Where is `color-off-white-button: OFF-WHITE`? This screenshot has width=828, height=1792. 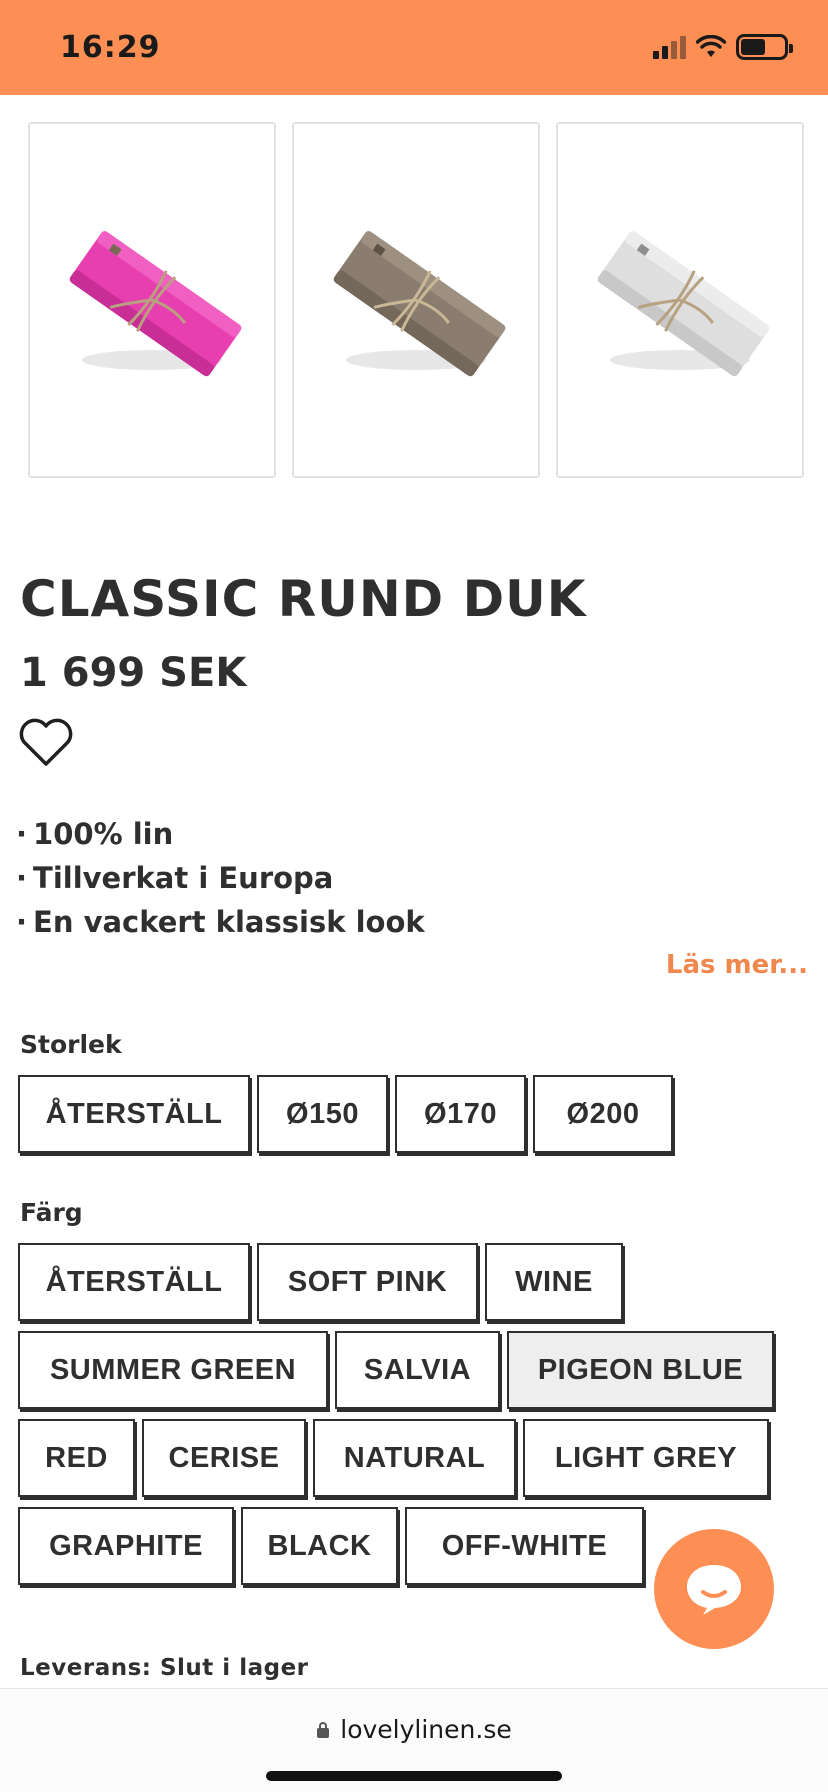
color-off-white-button: OFF-WHITE is located at coordinates (524, 1546).